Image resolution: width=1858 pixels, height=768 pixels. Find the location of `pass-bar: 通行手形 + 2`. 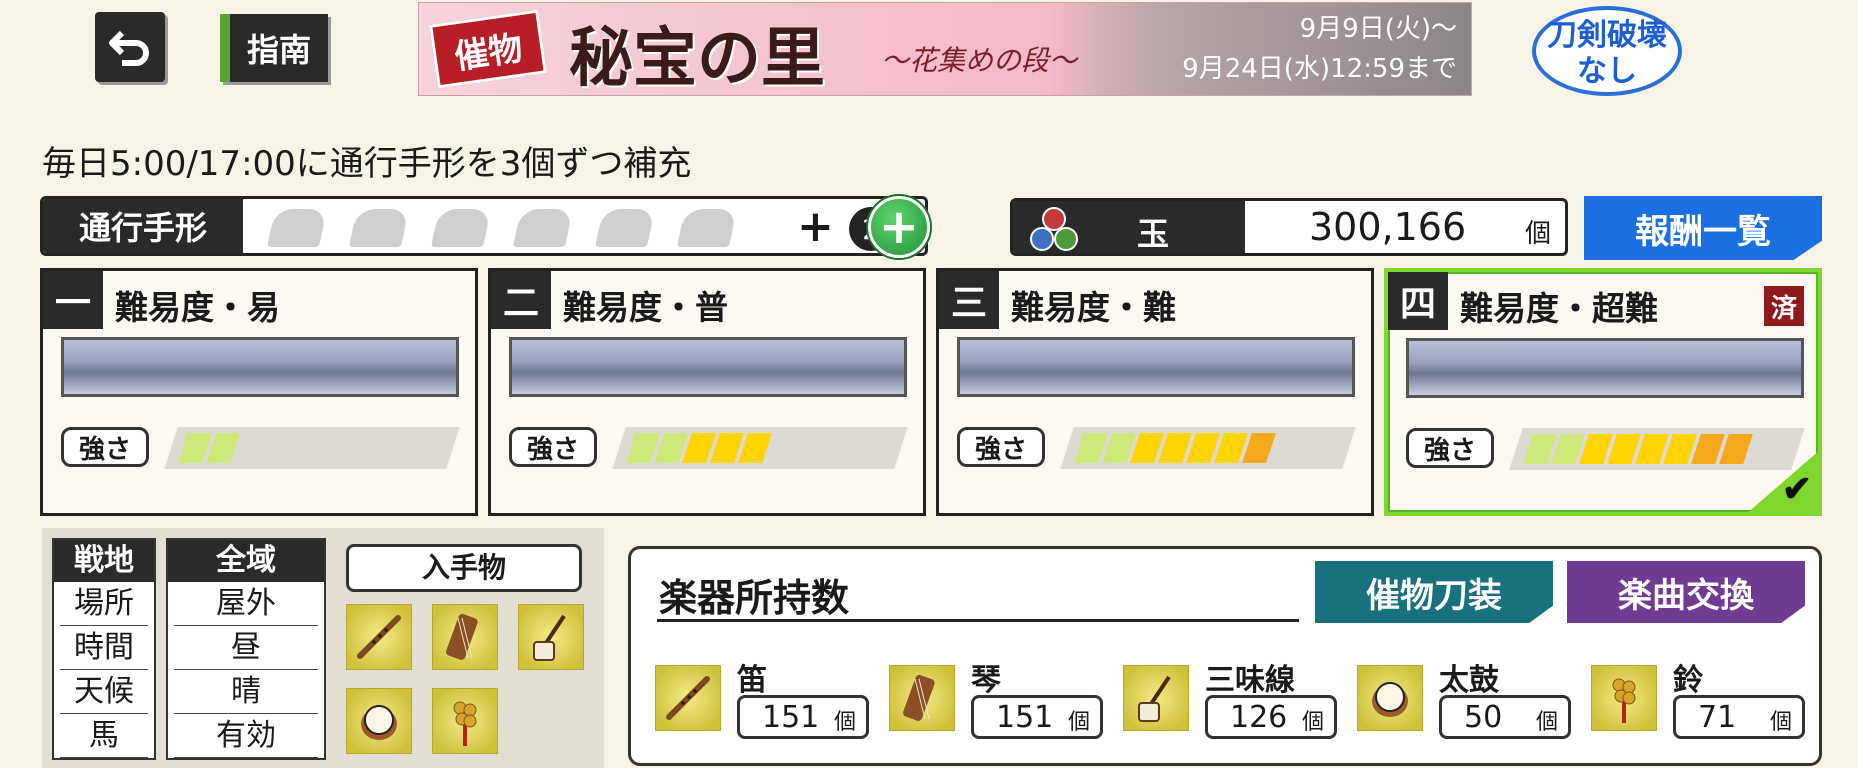

pass-bar: 通行手形 + 2 is located at coordinates (484, 226).